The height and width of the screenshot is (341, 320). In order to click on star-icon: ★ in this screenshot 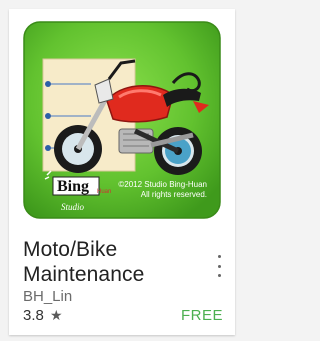, I will do `click(56, 315)`.